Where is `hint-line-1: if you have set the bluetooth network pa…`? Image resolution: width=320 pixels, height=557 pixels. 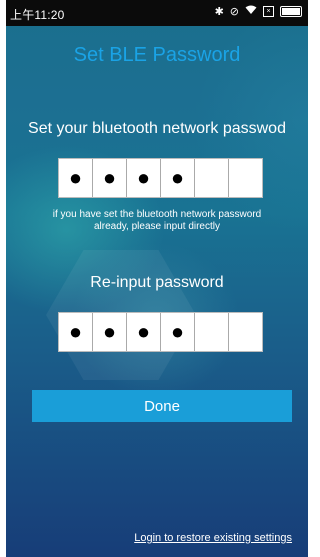 hint-line-1: if you have set the bluetooth network pa… is located at coordinates (157, 214).